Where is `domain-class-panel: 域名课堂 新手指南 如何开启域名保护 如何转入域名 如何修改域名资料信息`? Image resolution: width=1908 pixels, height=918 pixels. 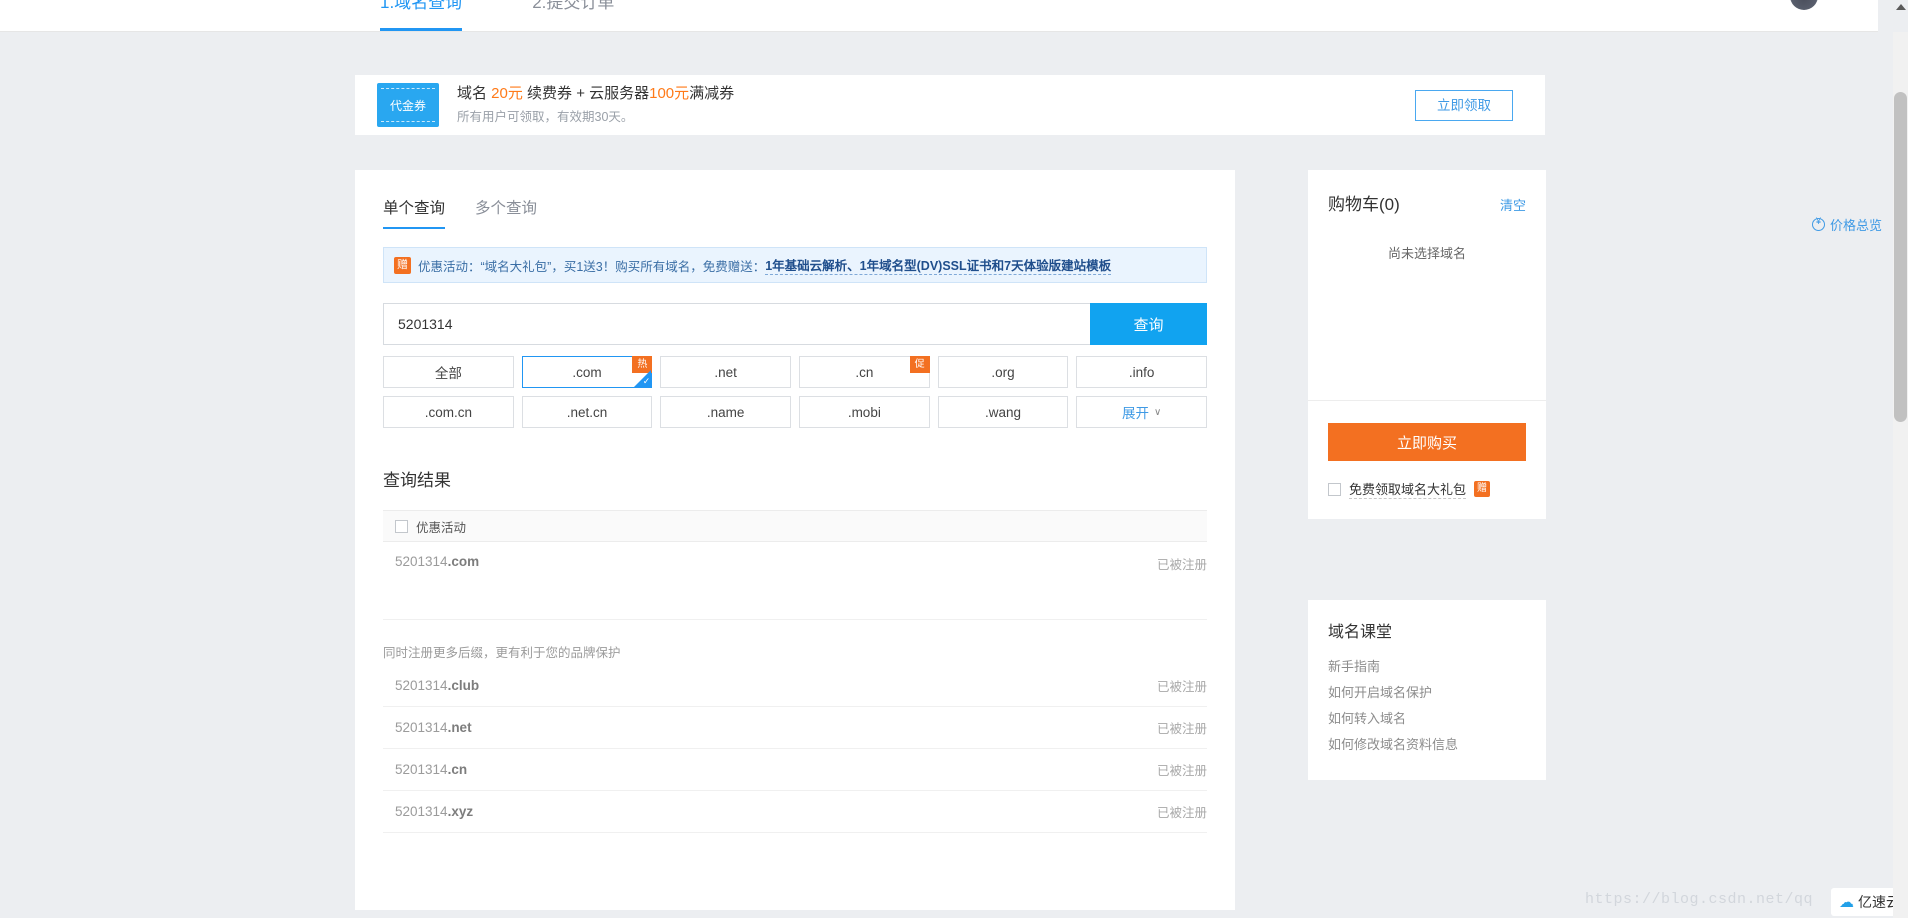
domain-class-panel: 域名课堂 新手指南 如何开启域名保护 如何转入域名 如何修改域名资料信息 is located at coordinates (1427, 690).